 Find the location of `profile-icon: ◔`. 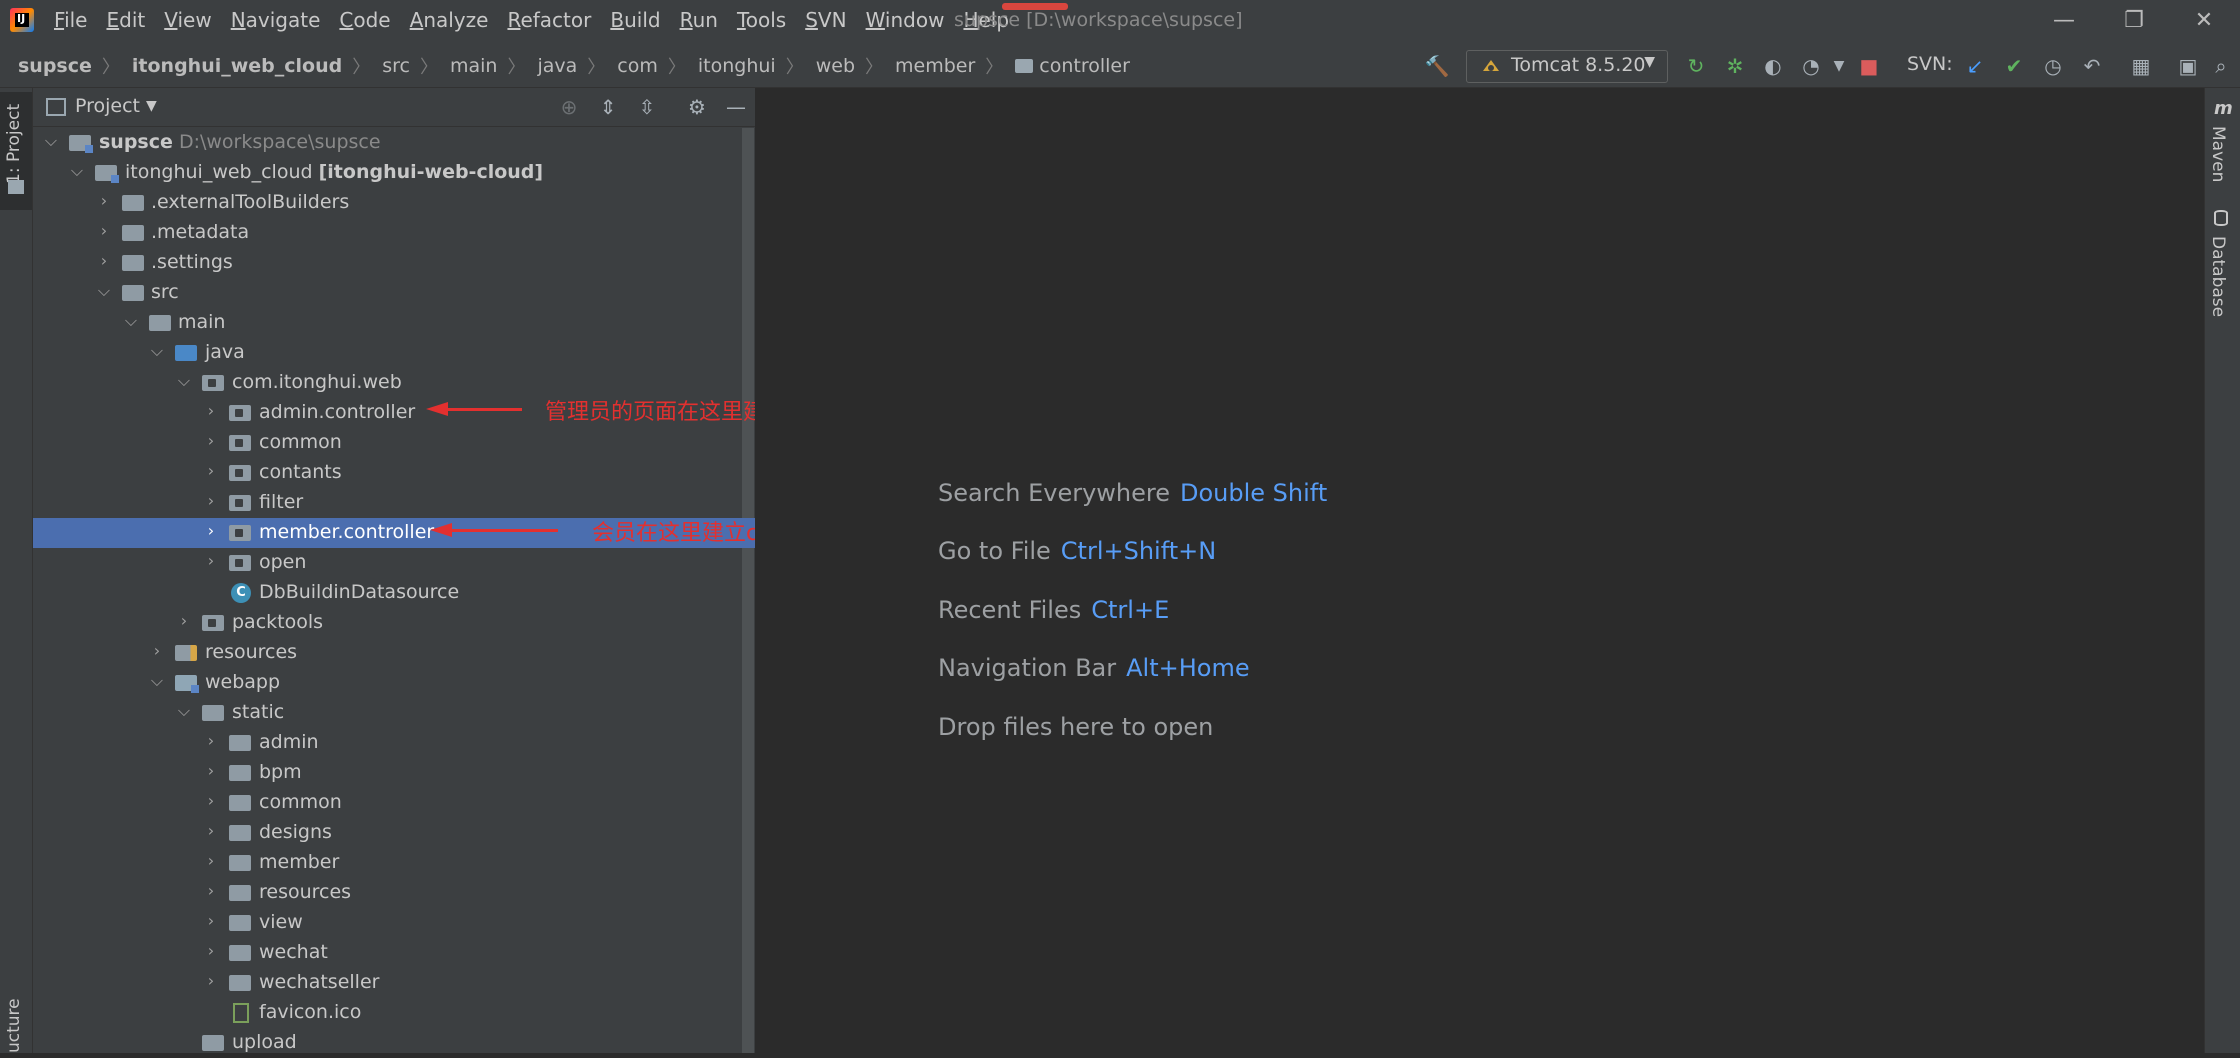

profile-icon: ◔ is located at coordinates (1811, 66).